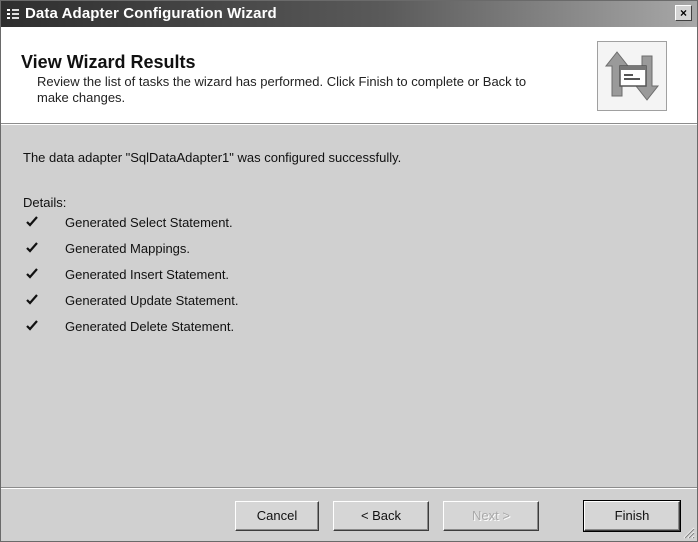 Image resolution: width=698 pixels, height=542 pixels. Describe the element at coordinates (632, 516) in the screenshot. I see `finish-button: Finish` at that location.